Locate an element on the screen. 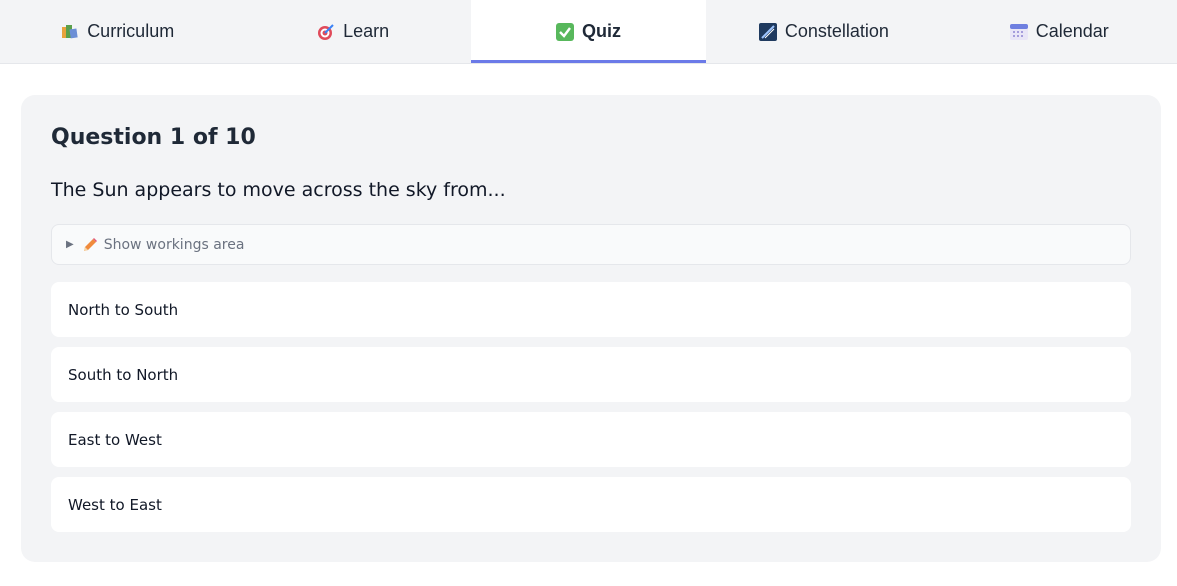 The image size is (1177, 586). target-icon is located at coordinates (326, 32).